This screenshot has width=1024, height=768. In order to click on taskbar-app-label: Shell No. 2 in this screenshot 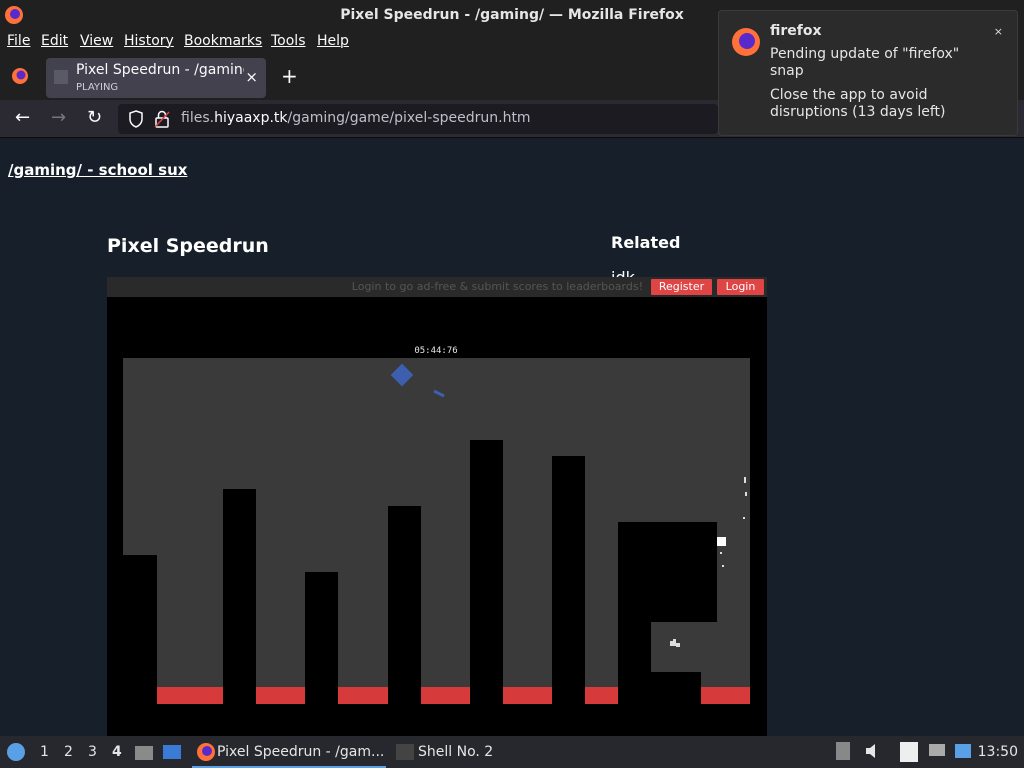, I will do `click(456, 752)`.